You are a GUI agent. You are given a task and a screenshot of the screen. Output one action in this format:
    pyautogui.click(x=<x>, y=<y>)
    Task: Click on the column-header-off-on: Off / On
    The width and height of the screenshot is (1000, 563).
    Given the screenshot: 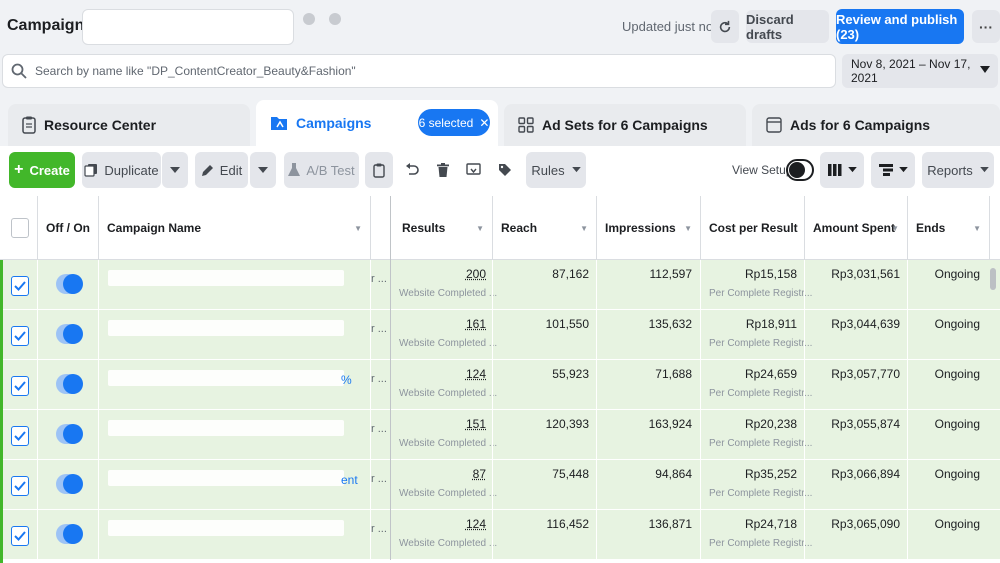 What is the action you would take?
    pyautogui.click(x=68, y=228)
    